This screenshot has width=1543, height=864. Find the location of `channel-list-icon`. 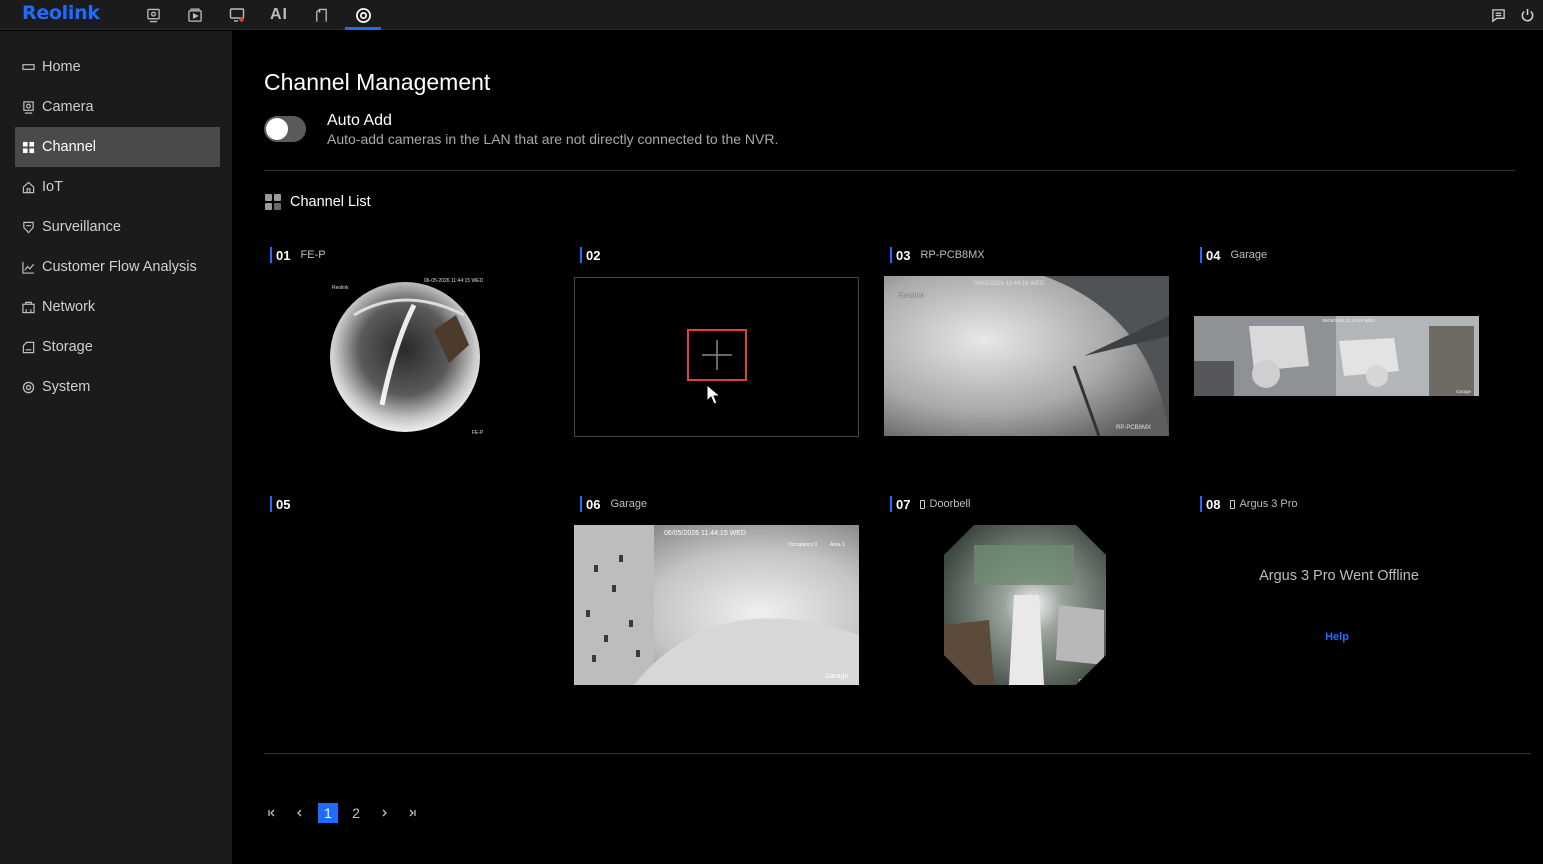

channel-list-icon is located at coordinates (273, 202).